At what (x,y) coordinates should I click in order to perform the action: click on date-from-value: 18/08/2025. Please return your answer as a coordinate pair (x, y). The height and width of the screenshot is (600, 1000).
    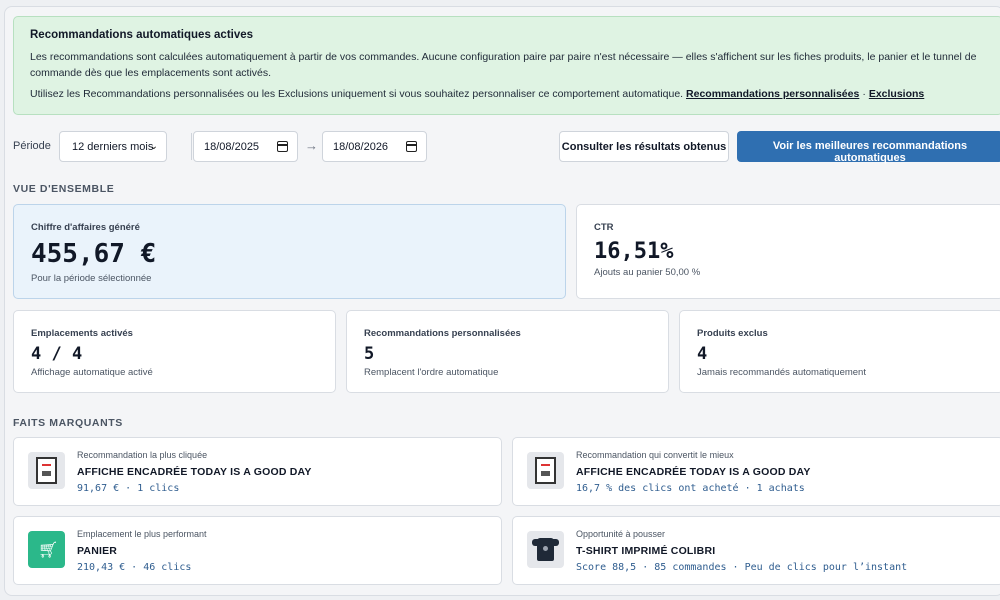
    Looking at the image, I should click on (232, 147).